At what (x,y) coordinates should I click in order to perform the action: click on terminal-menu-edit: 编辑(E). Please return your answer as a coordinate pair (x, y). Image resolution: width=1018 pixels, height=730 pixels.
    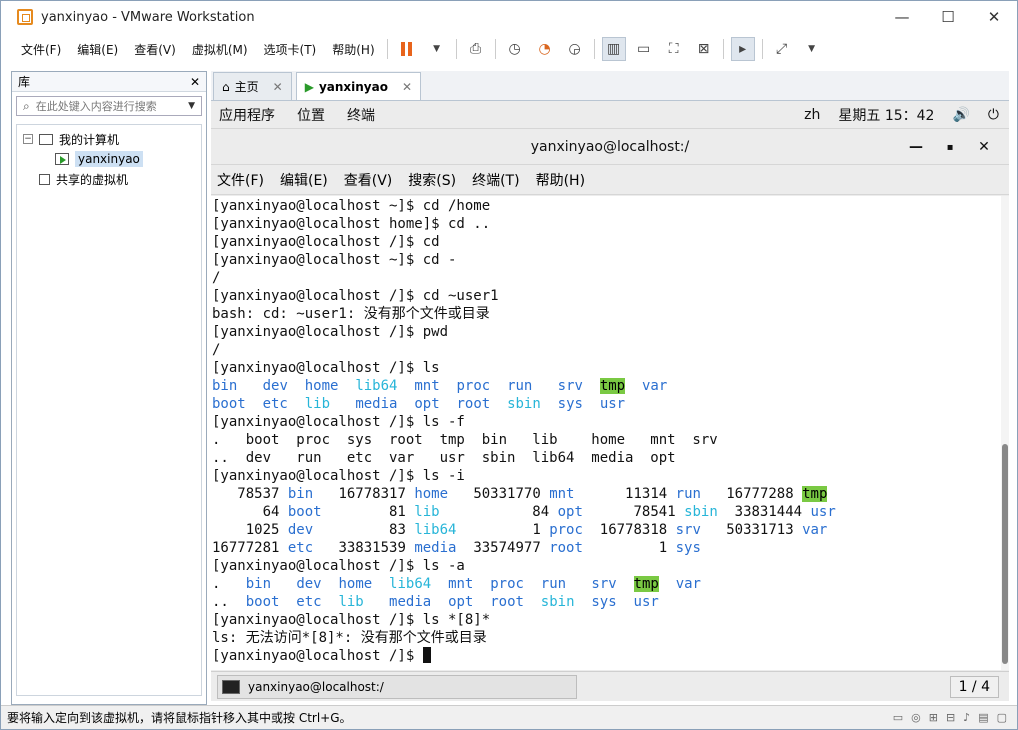
    Looking at the image, I should click on (304, 180).